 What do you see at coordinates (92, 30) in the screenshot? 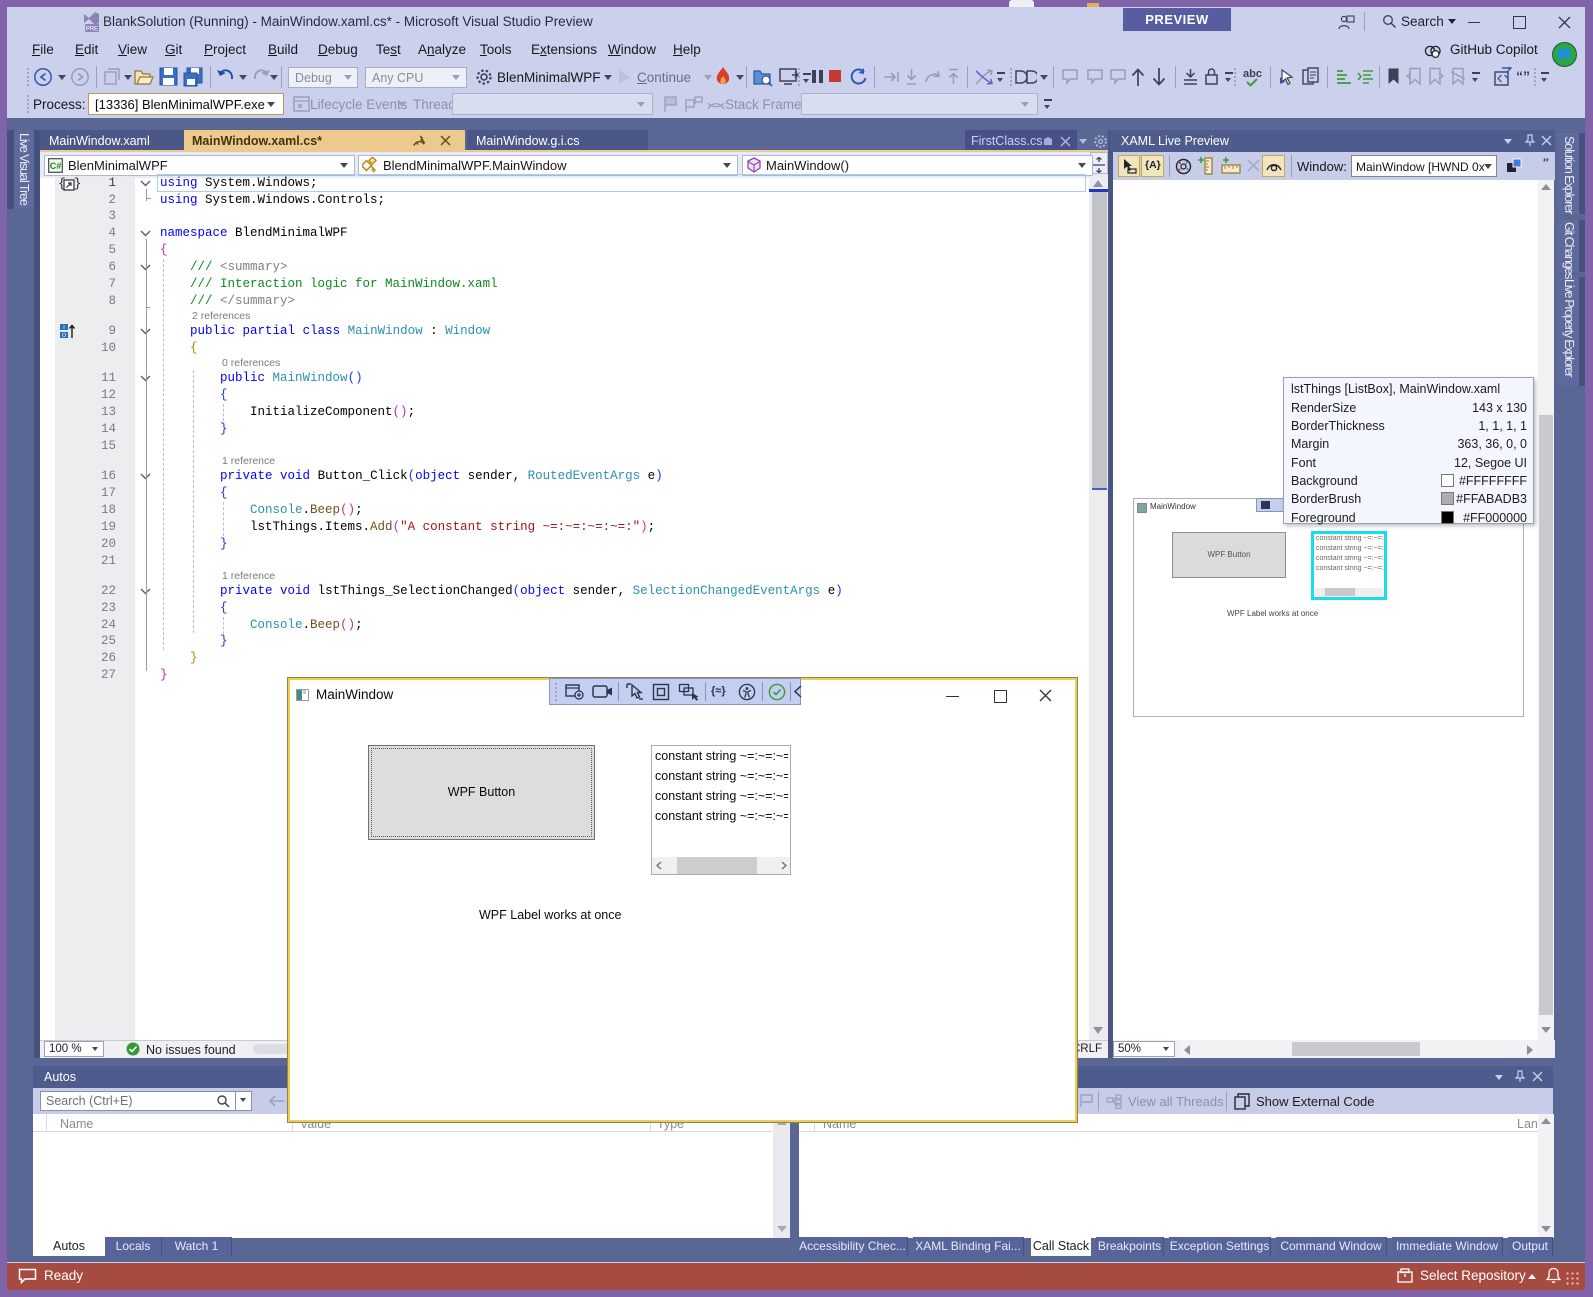
I see `svg-text: PRE` at bounding box center [92, 30].